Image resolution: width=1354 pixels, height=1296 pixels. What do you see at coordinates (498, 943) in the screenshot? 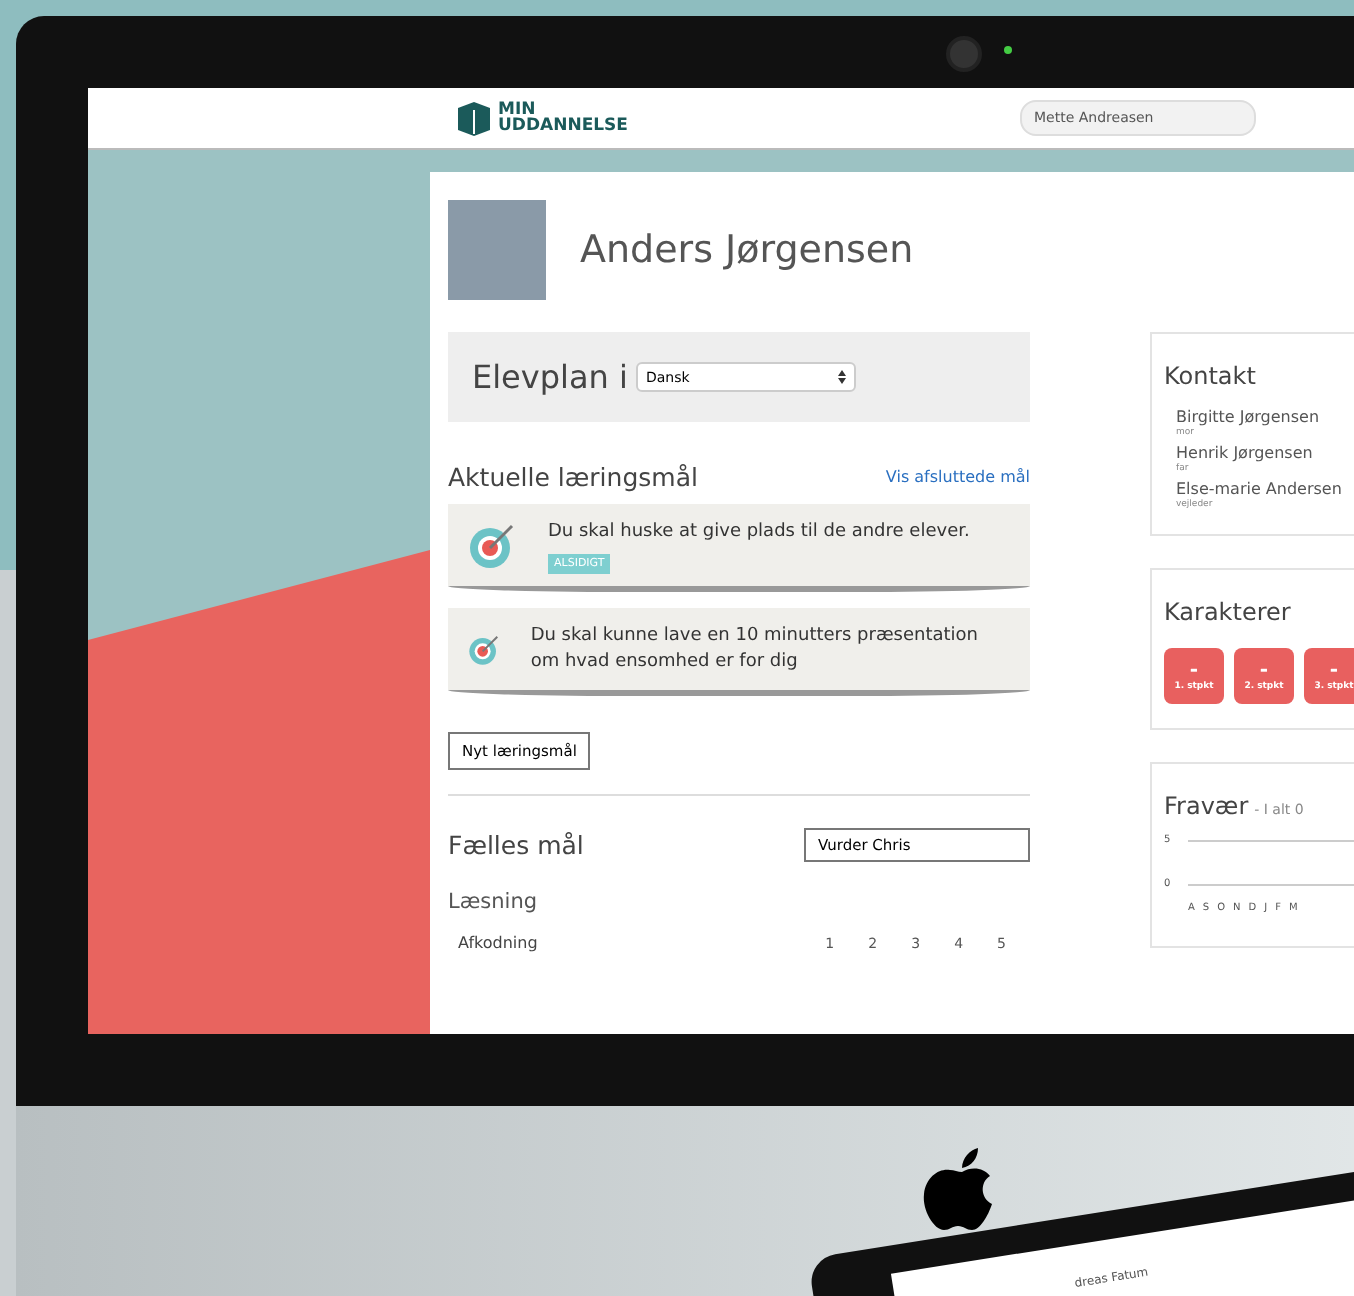
I see `skill-label: Afkodning` at bounding box center [498, 943].